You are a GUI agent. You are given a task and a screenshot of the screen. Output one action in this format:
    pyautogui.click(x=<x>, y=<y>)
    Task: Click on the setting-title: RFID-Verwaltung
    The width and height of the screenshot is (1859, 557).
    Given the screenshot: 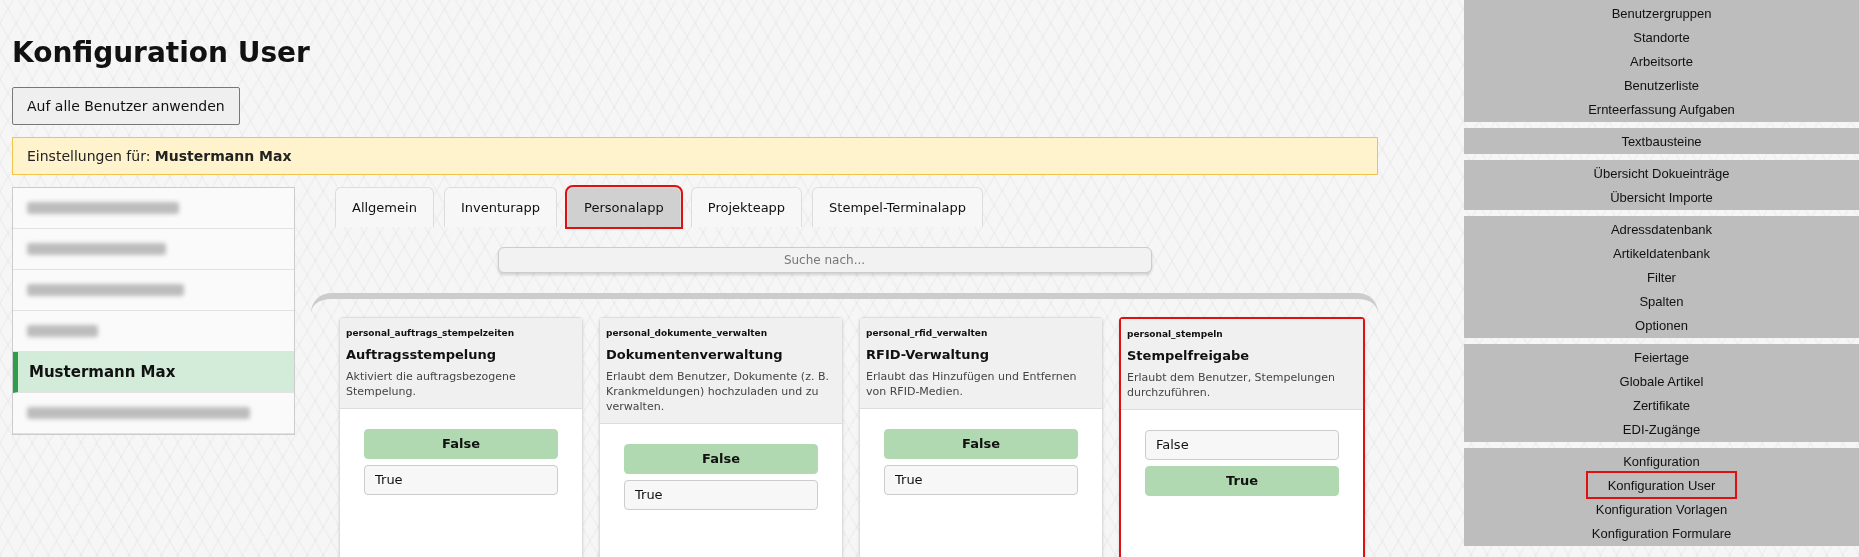 What is the action you would take?
    pyautogui.click(x=928, y=354)
    